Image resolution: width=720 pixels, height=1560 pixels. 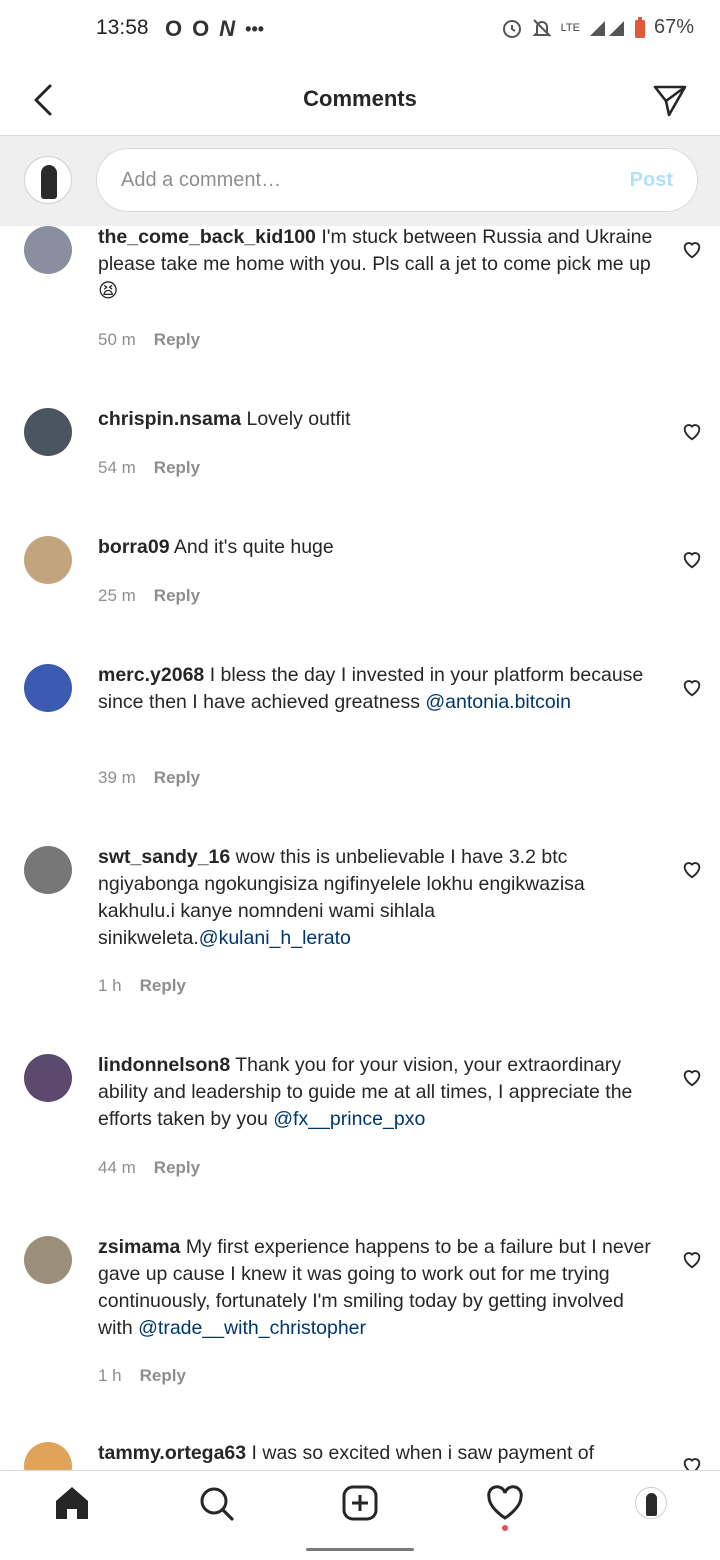 I want to click on home-icon, so click(x=72, y=1503).